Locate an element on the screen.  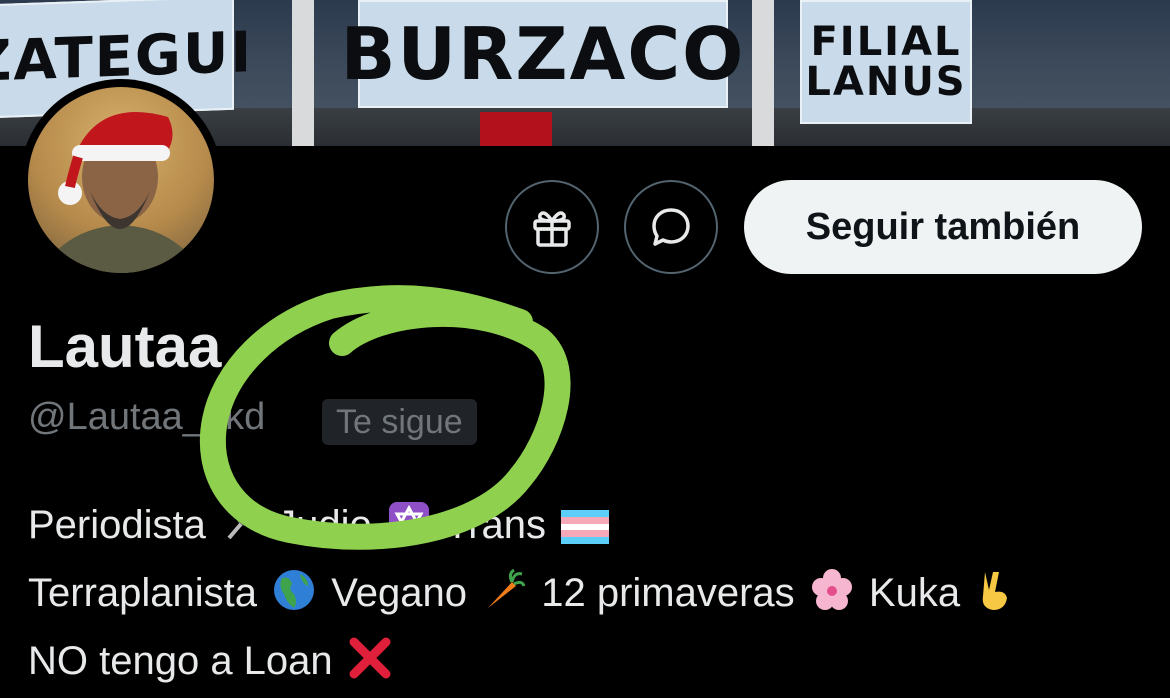
message-button is located at coordinates (671, 227).